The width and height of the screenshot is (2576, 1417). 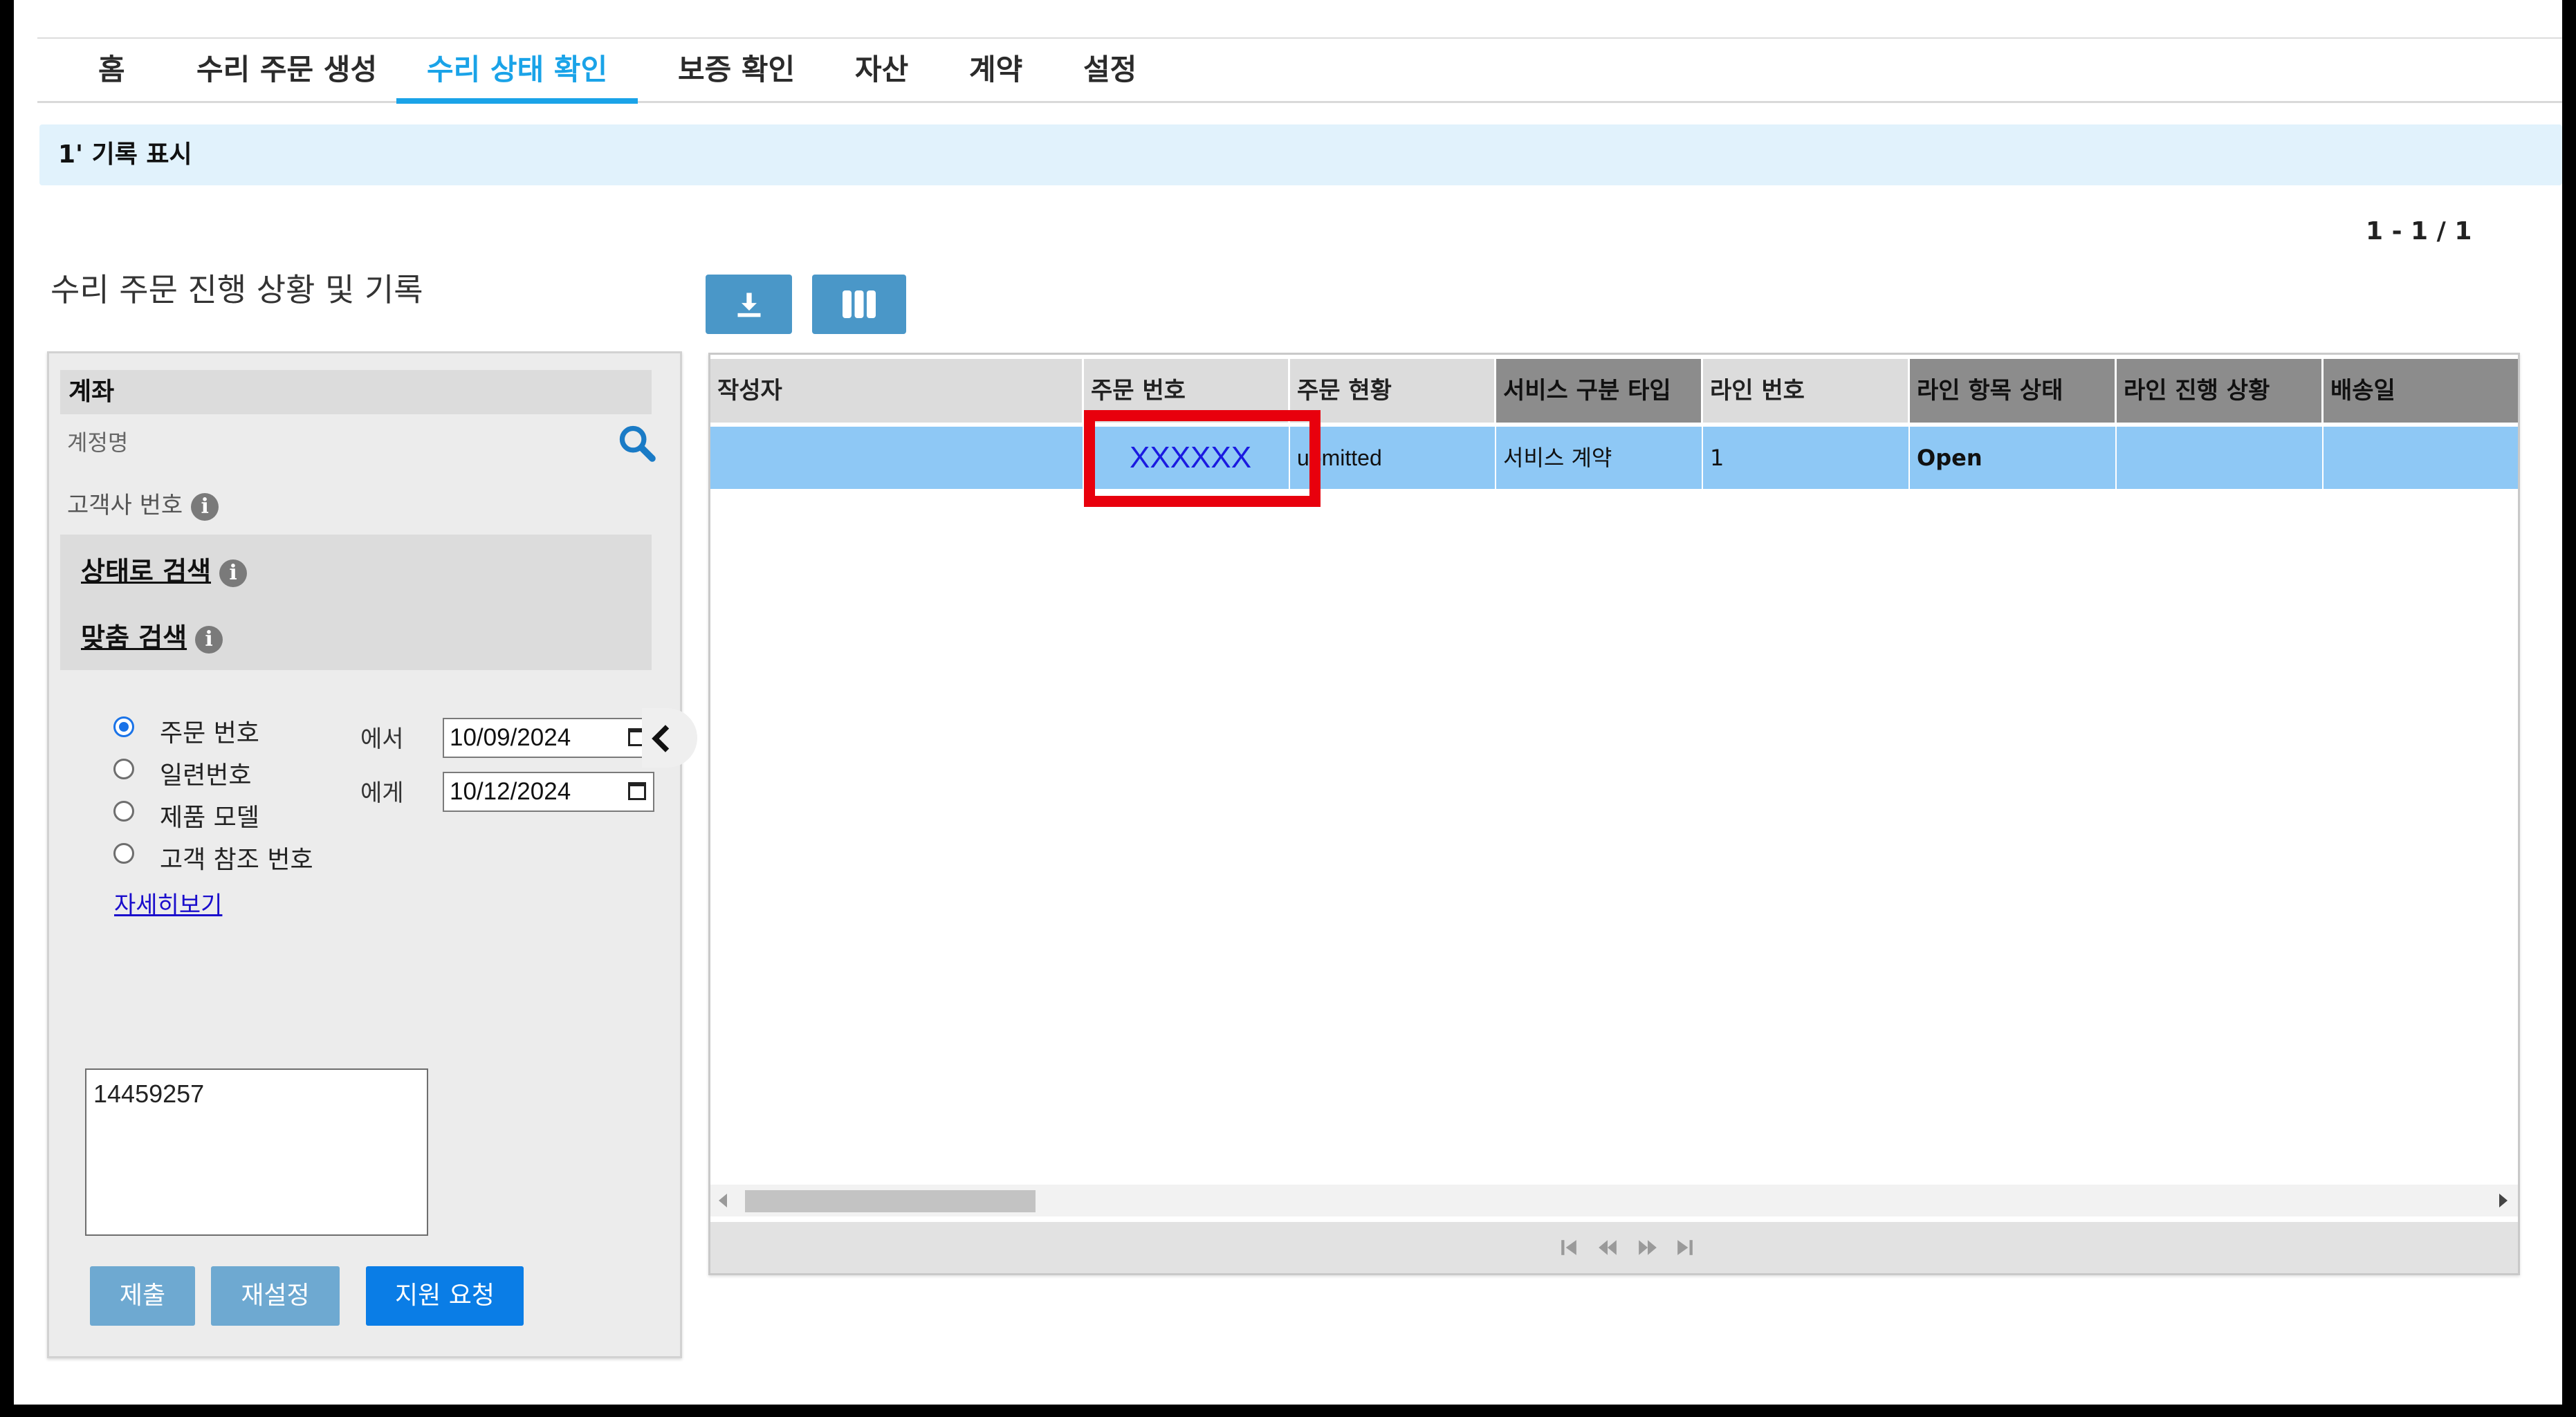 I want to click on search-icon, so click(x=636, y=443).